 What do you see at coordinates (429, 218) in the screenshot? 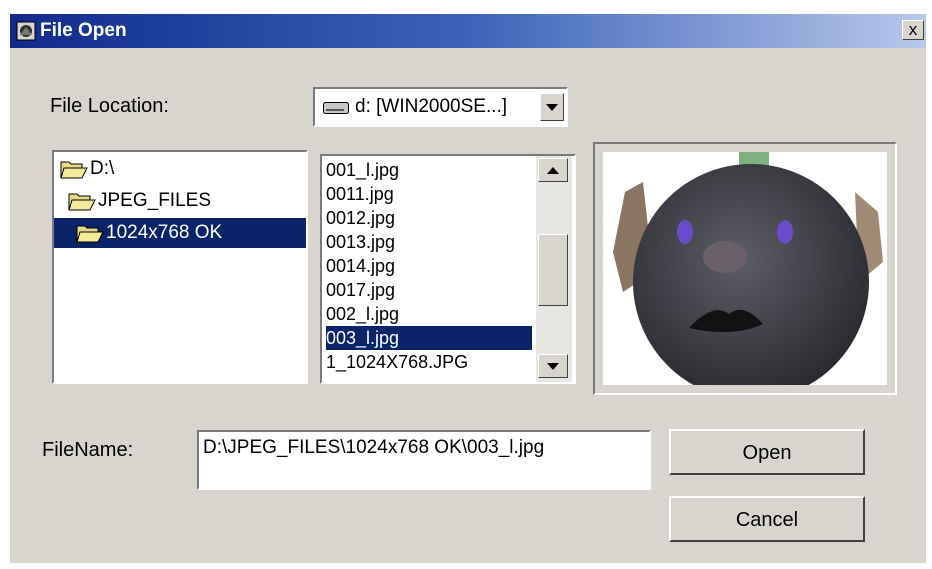
I see `list-item: 0012.jpg` at bounding box center [429, 218].